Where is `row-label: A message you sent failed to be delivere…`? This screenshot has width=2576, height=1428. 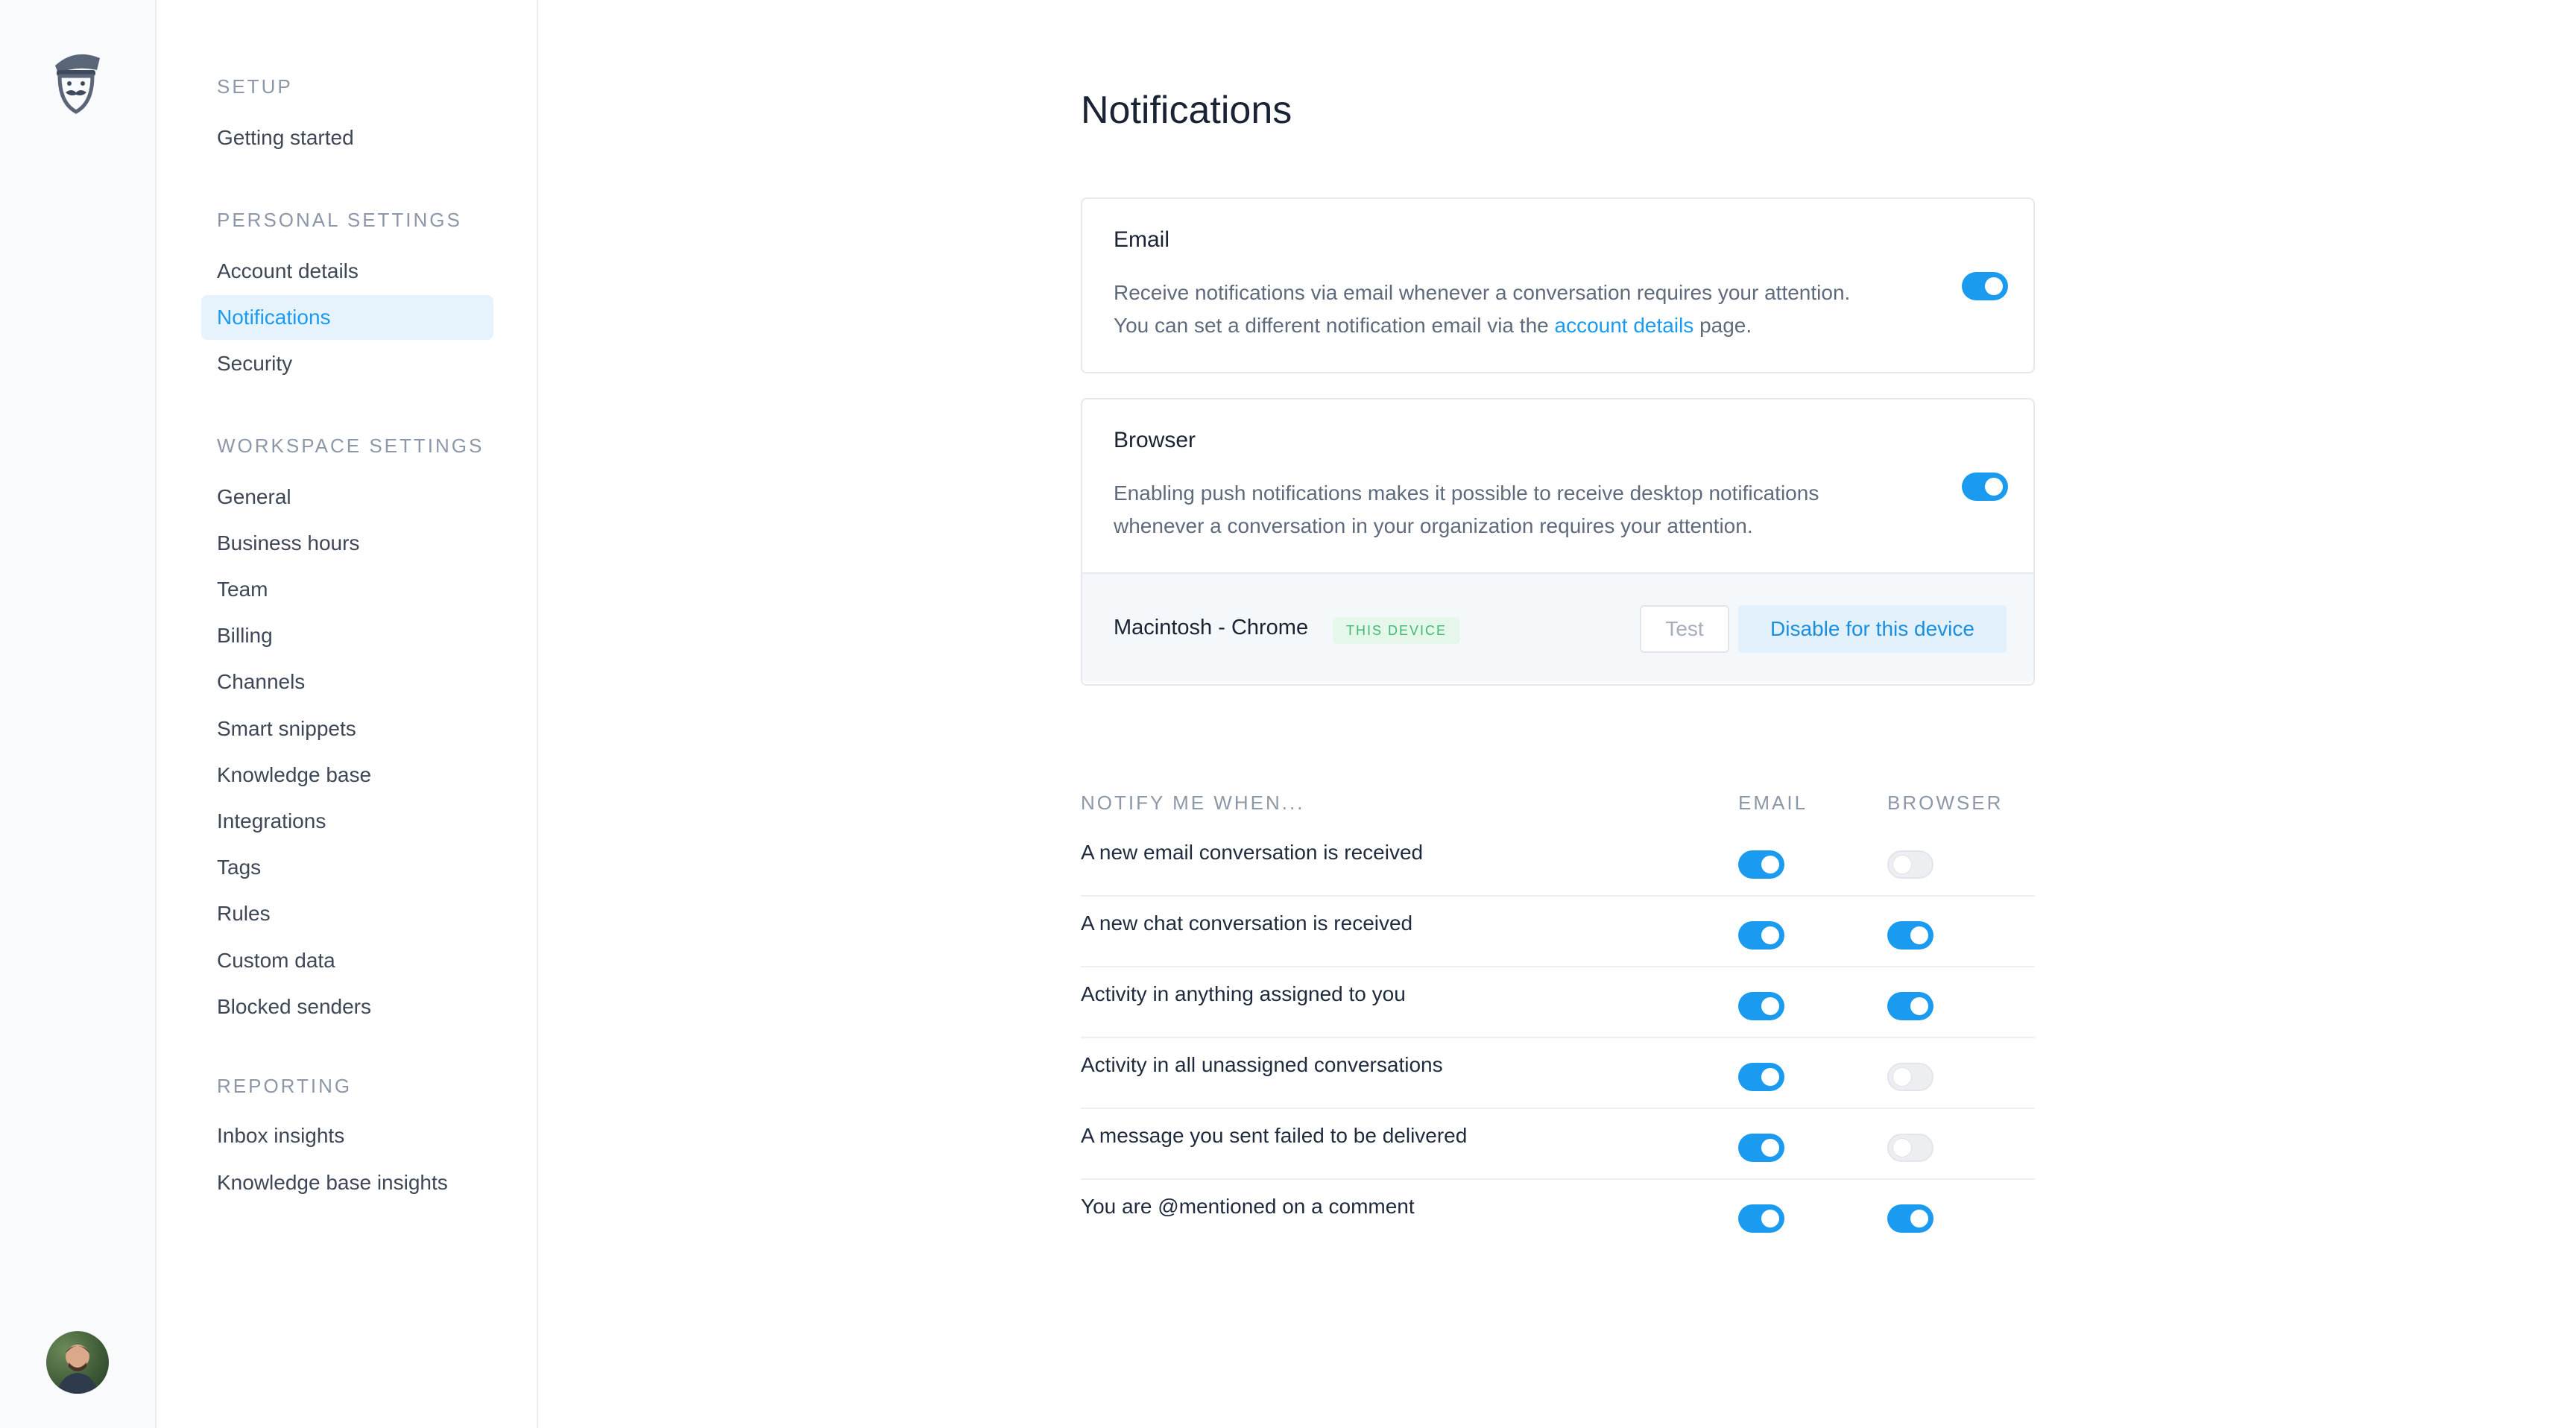
row-label: A message you sent failed to be delivere… is located at coordinates (1274, 1135).